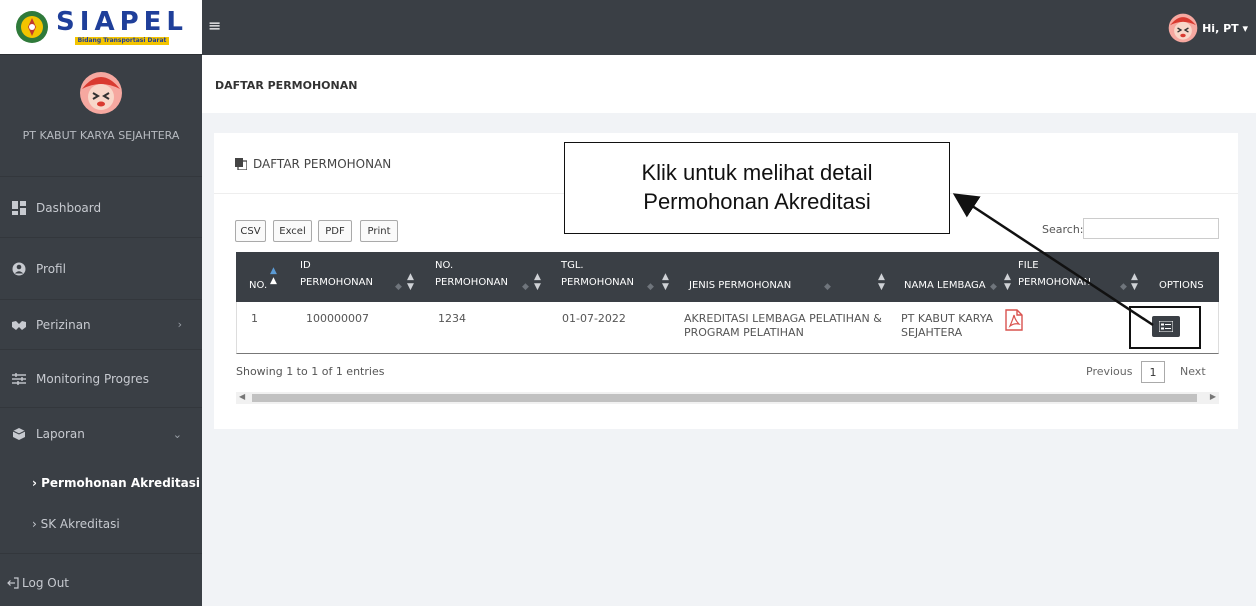 Image resolution: width=1256 pixels, height=606 pixels. Describe the element at coordinates (69, 207) in the screenshot. I see `sidebar-item-label: Dashboard` at that location.